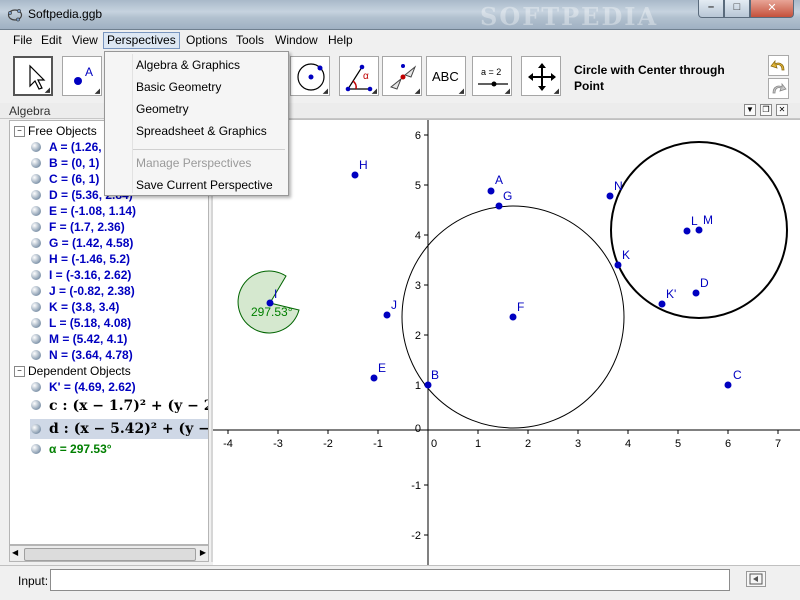 This screenshot has height=600, width=800. What do you see at coordinates (428, 385) in the screenshot?
I see `point-B` at bounding box center [428, 385].